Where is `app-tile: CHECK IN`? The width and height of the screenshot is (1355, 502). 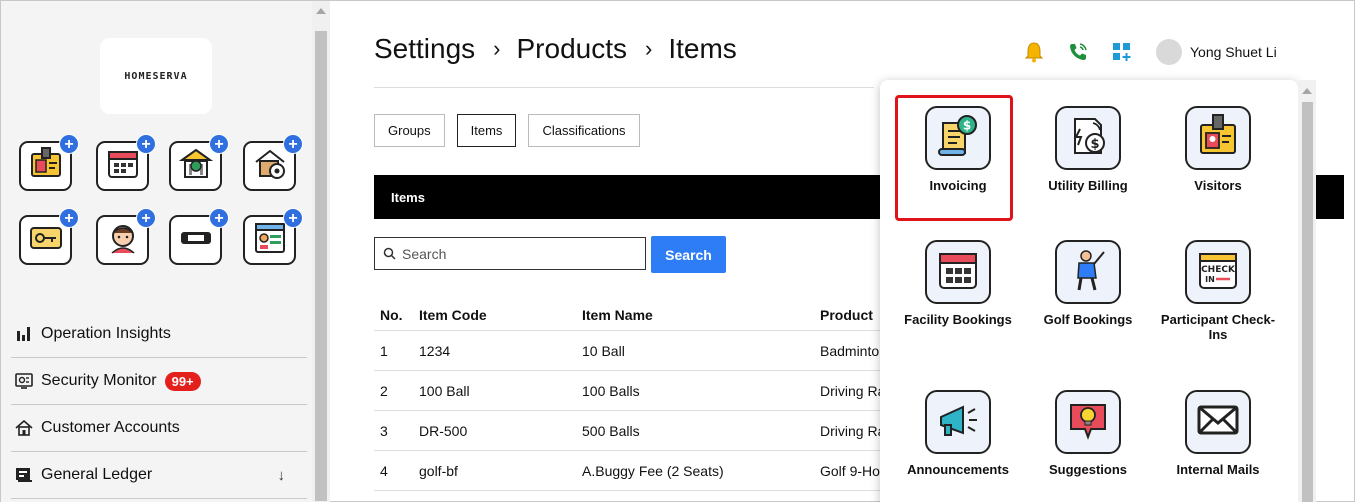 app-tile: CHECK IN is located at coordinates (1218, 272).